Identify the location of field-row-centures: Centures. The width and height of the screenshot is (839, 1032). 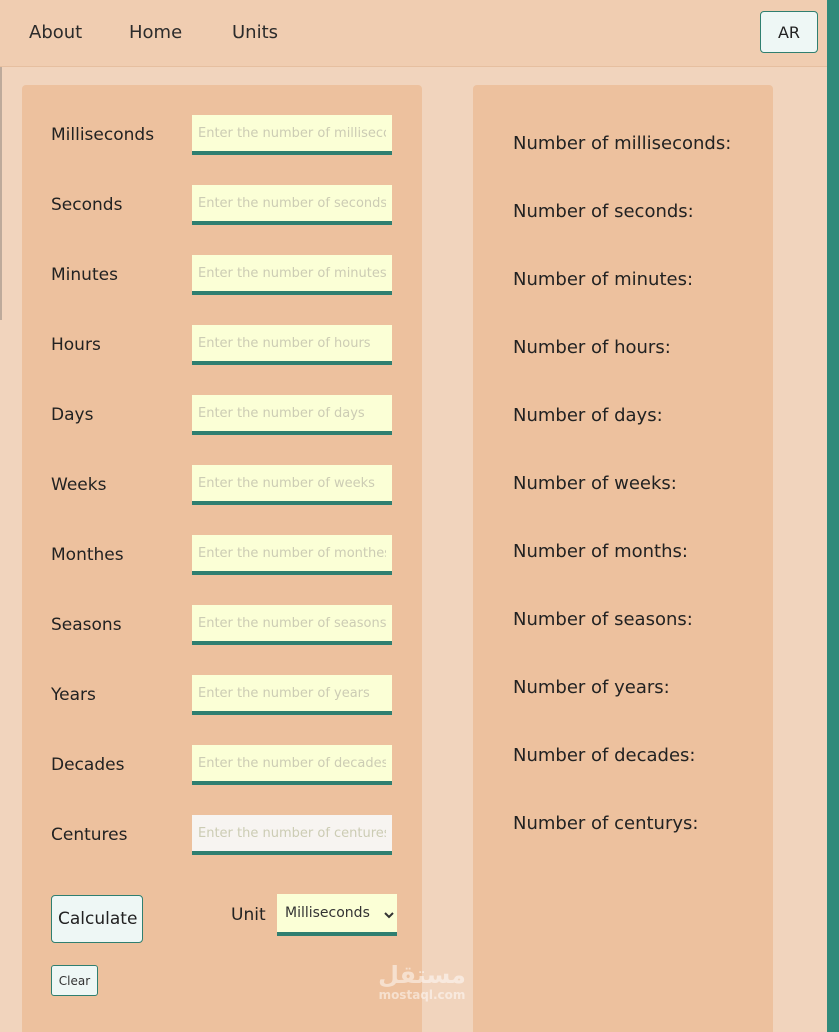
(222, 836).